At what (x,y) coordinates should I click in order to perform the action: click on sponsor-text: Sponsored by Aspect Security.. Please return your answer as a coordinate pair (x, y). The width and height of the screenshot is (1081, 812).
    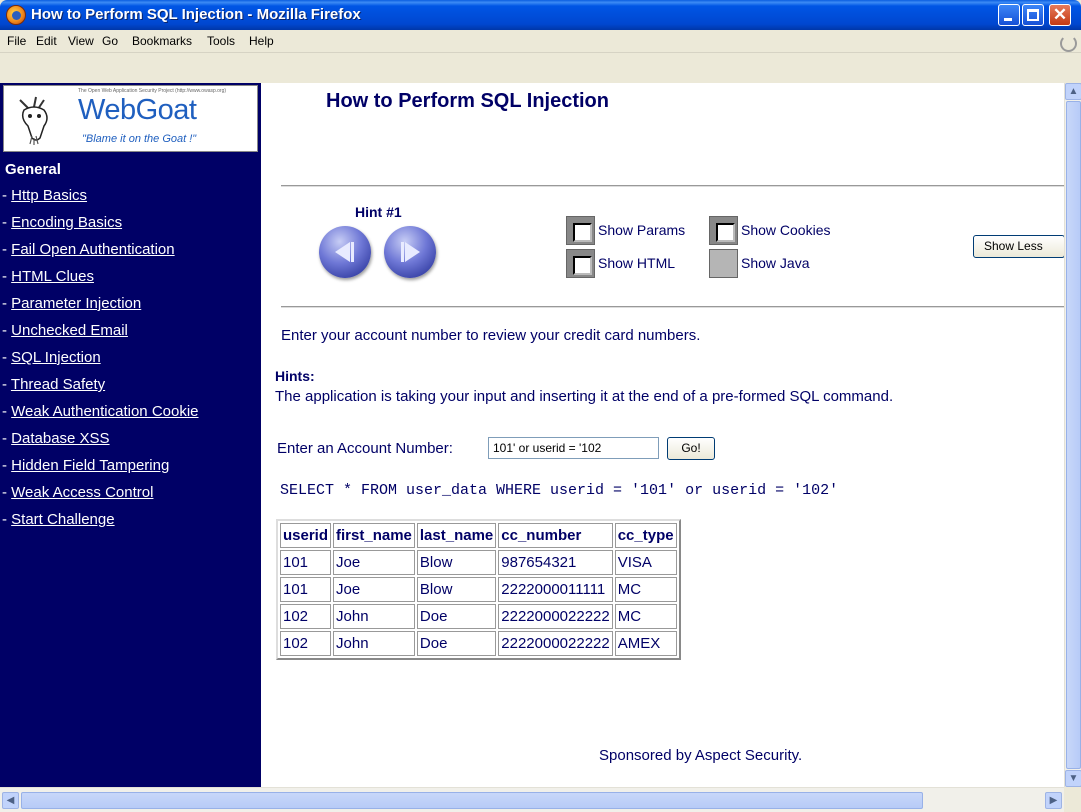
    Looking at the image, I should click on (701, 755).